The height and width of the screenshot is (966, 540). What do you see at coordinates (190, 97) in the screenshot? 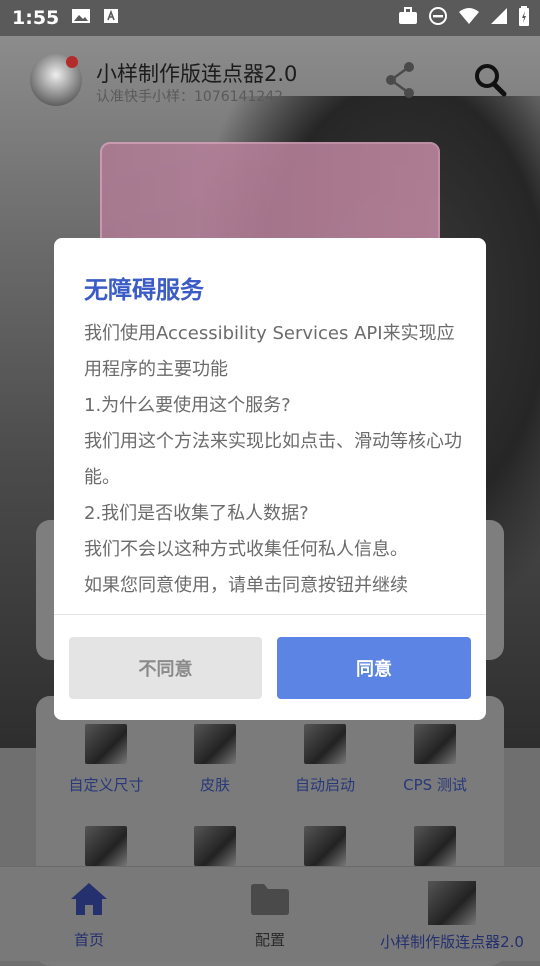
I see `app-subtitle: 认准快手小样：1076141242` at bounding box center [190, 97].